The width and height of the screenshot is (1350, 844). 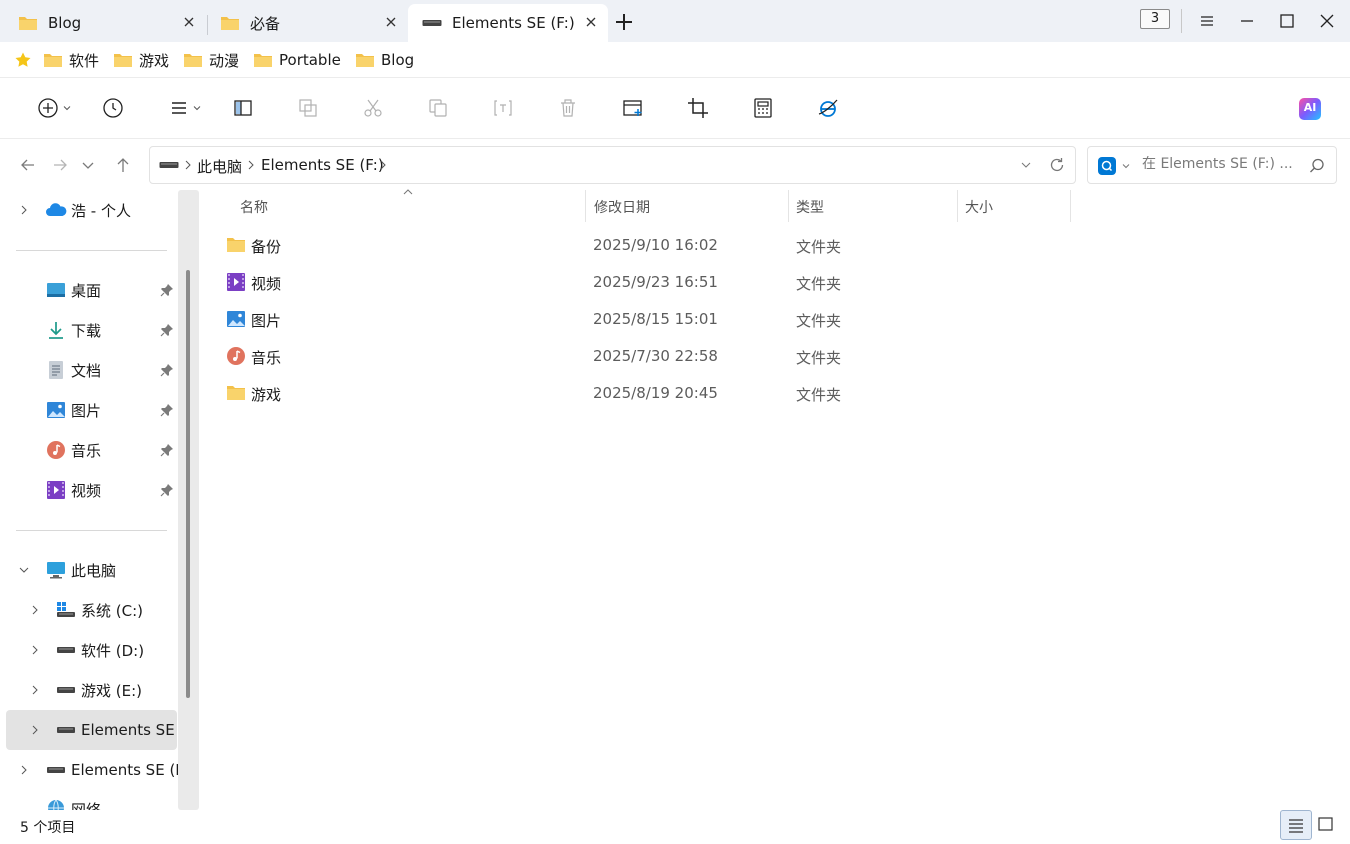 I want to click on tab-elements-se: Elements SE (F:), so click(x=508, y=23).